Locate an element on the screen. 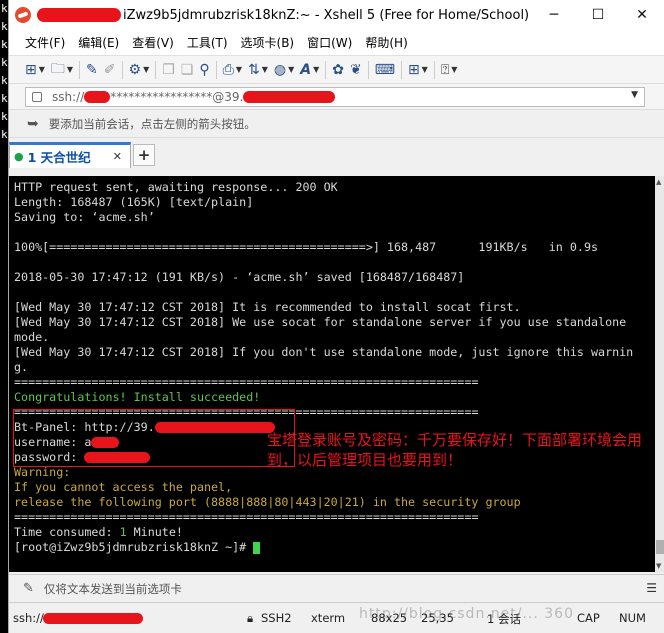 The height and width of the screenshot is (633, 664). time-consumed-line: Time consumed: 1 Minute! is located at coordinates (334, 532).